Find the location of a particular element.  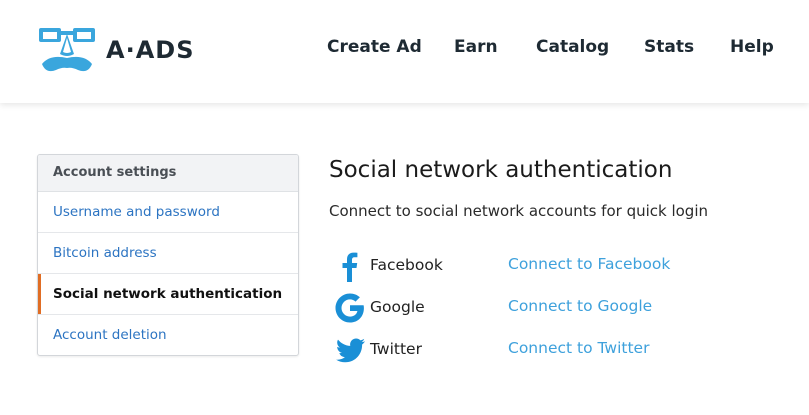

provider-row-google: Google Connect to Google is located at coordinates (563, 308).